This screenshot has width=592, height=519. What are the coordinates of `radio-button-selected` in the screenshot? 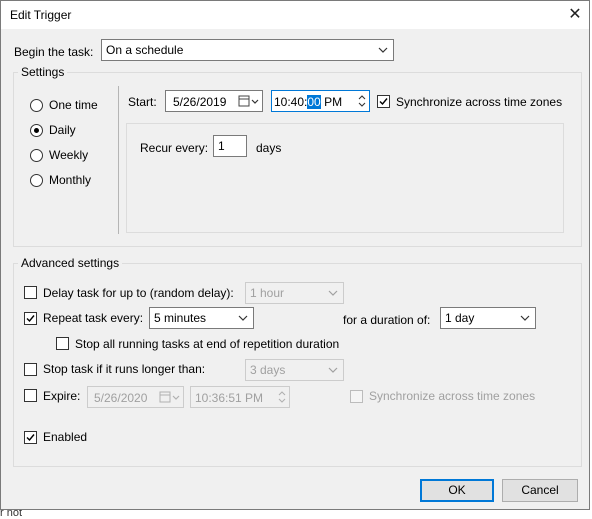 It's located at (36, 130).